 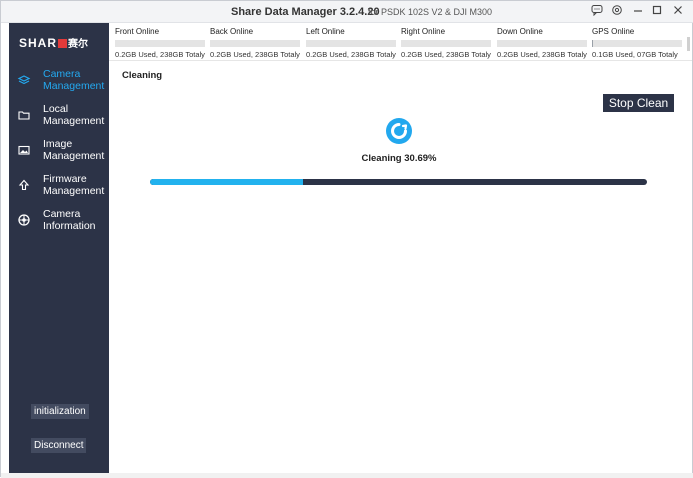 What do you see at coordinates (520, 31) in the screenshot?
I see `storage-label: Down Online` at bounding box center [520, 31].